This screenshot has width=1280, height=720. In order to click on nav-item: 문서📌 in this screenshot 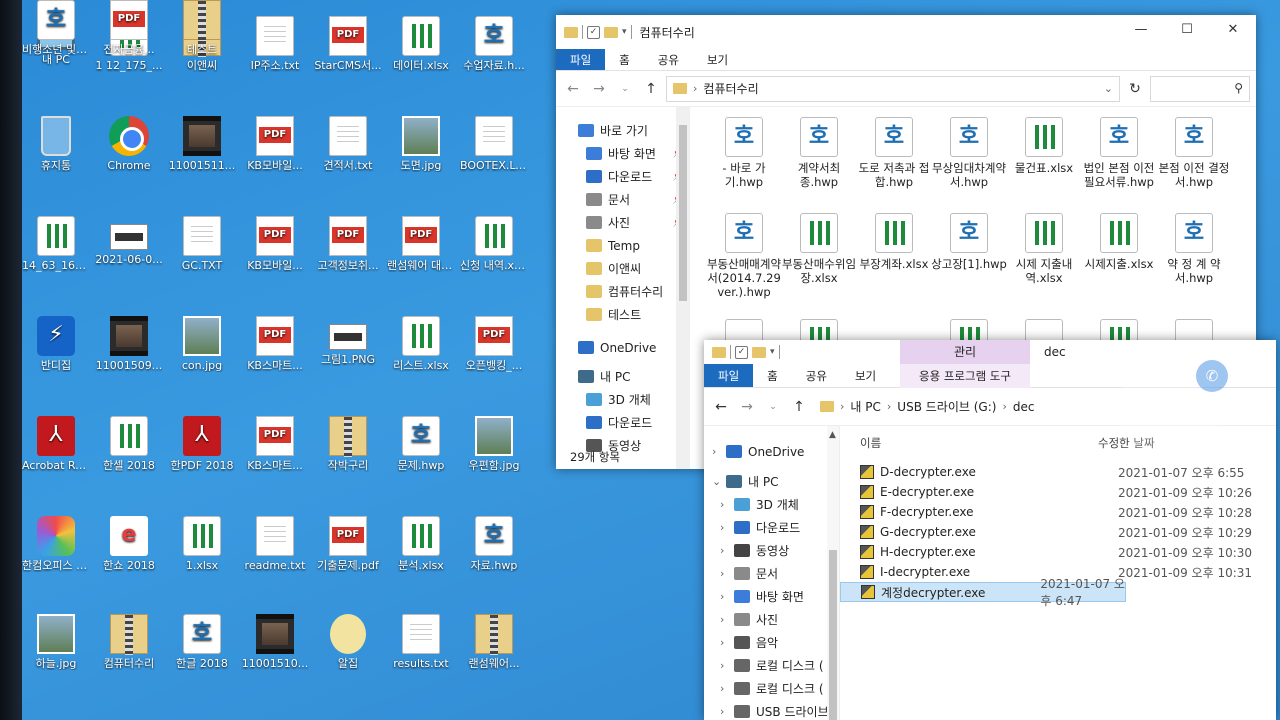, I will do `click(623, 199)`.